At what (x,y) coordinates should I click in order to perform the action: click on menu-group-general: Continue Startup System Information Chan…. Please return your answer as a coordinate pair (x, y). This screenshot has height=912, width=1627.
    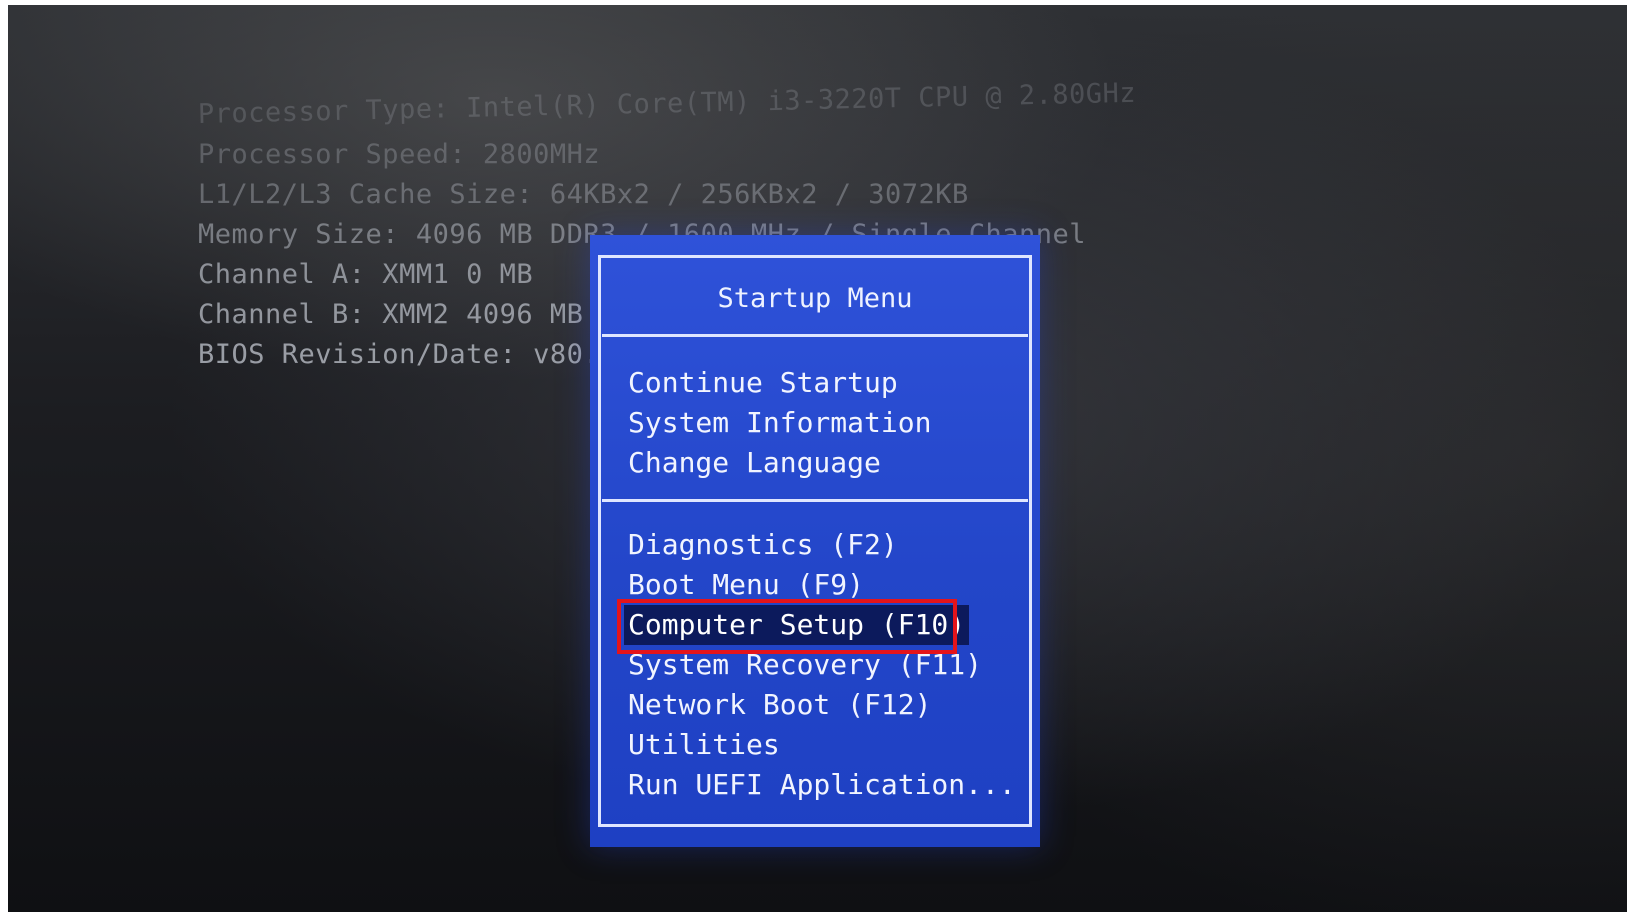
    Looking at the image, I should click on (779, 423).